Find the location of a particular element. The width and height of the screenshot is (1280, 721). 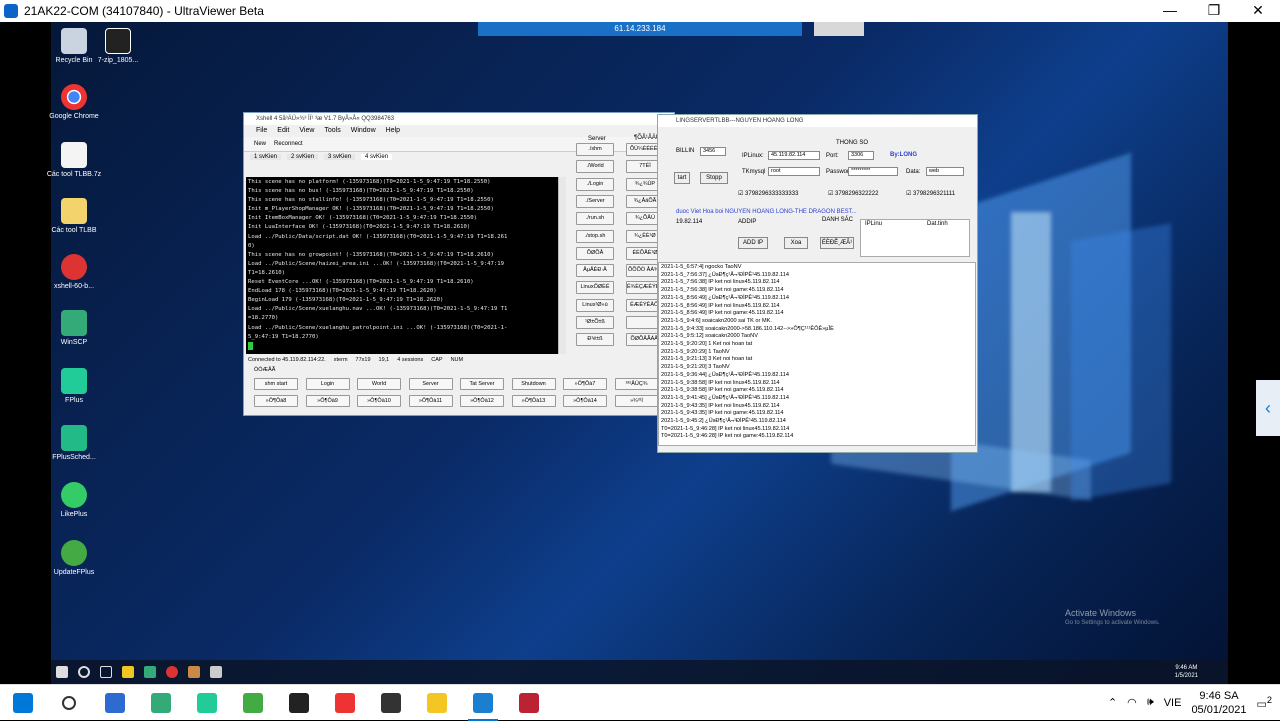

taskbar-ultraviewer-button is located at coordinates (483, 703).